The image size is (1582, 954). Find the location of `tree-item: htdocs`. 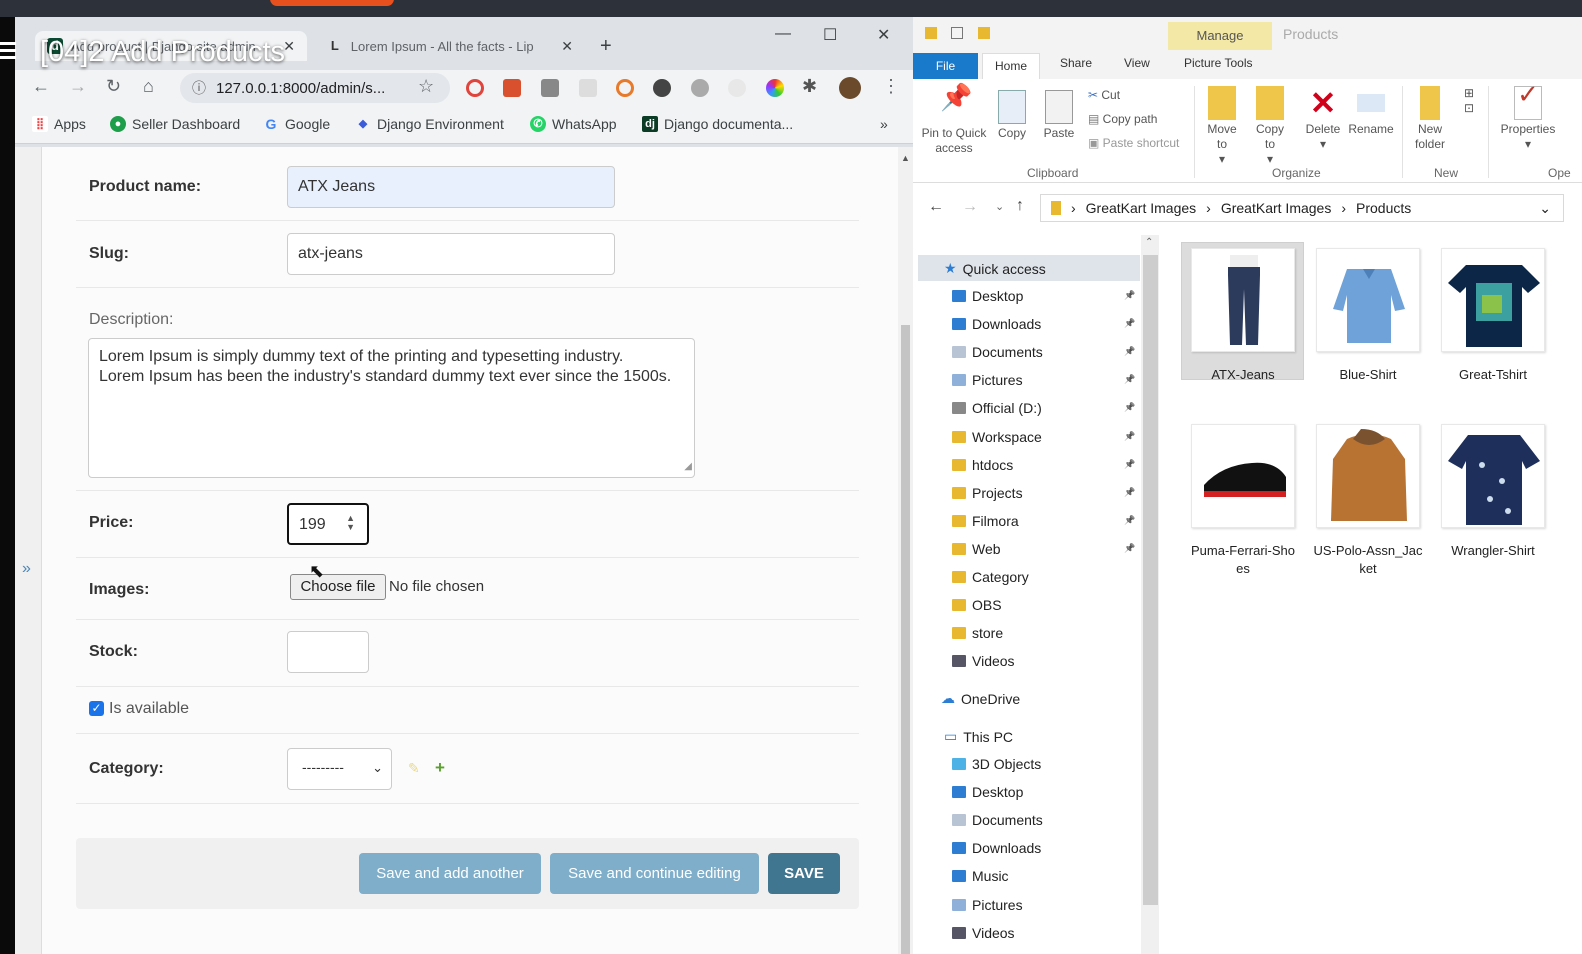

tree-item: htdocs is located at coordinates (982, 465).